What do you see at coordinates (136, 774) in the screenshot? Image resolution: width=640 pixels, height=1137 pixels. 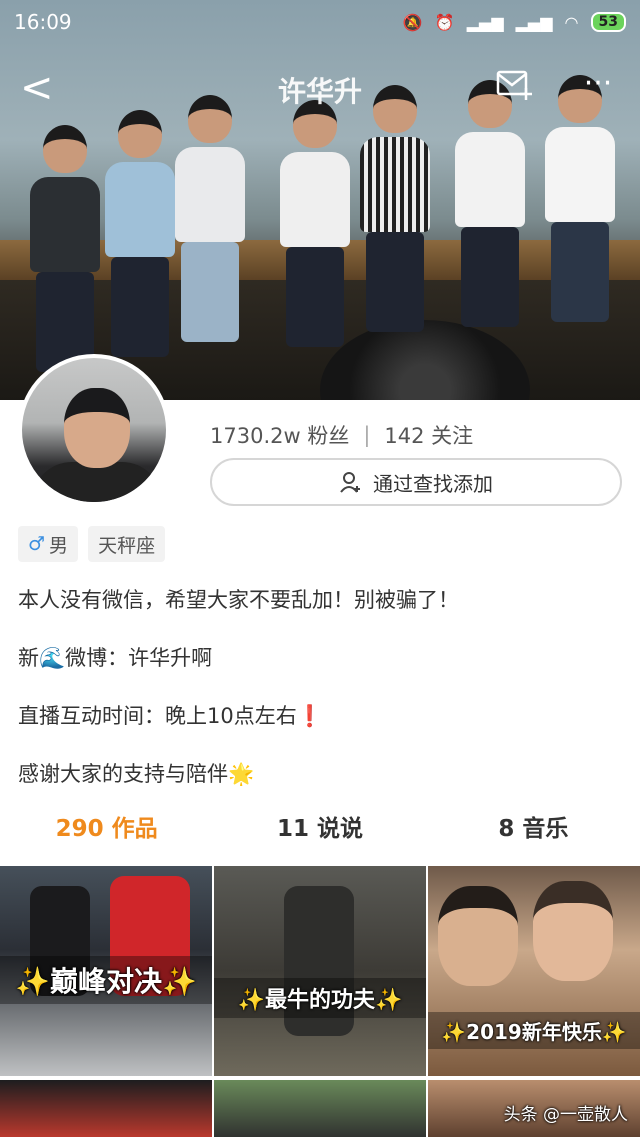 I see `bio-line: 感谢大家的支持与陪伴🌟` at bounding box center [136, 774].